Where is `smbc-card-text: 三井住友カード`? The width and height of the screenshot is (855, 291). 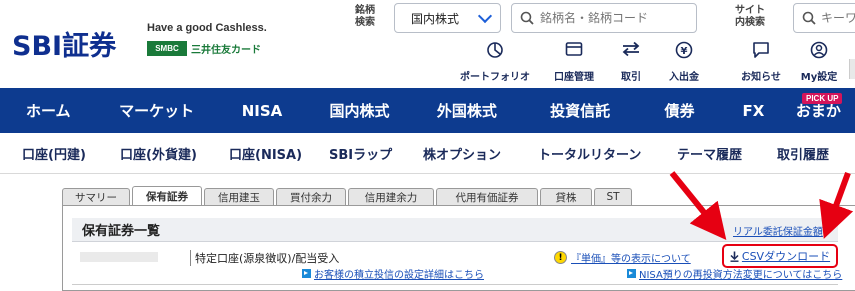 smbc-card-text: 三井住友カード is located at coordinates (226, 50).